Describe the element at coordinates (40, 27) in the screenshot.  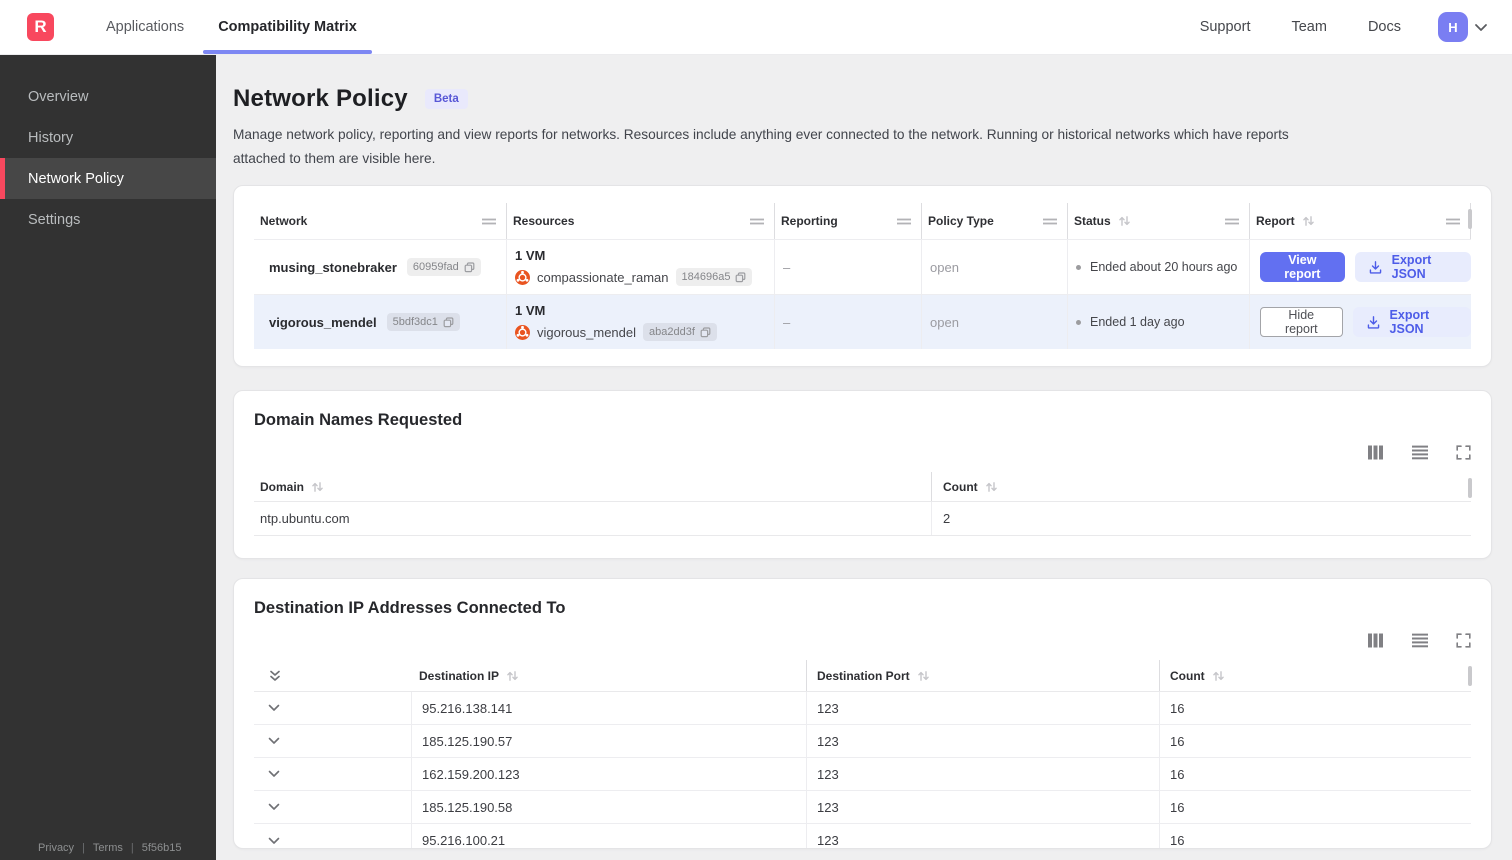
I see `app-logo: R` at that location.